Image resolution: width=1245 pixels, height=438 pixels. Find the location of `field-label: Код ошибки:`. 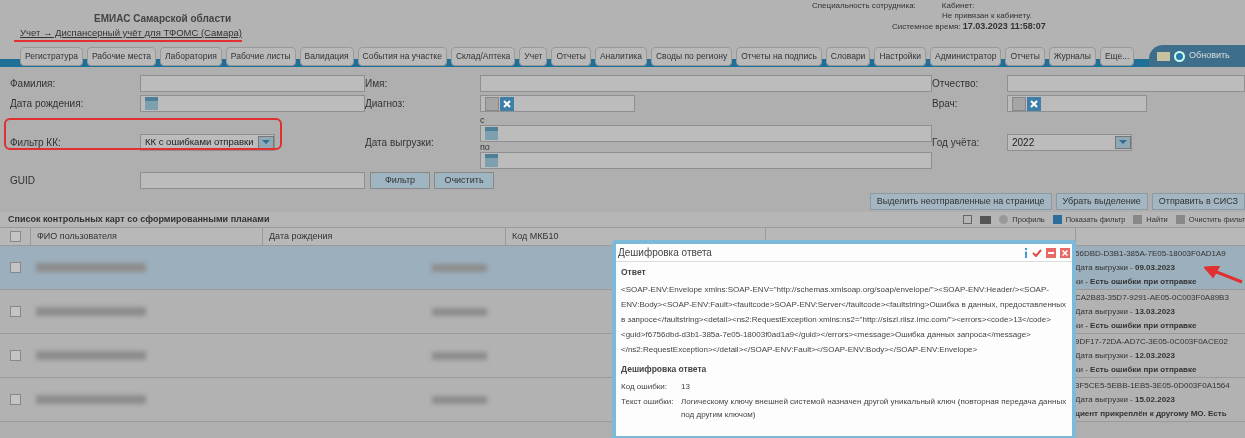

field-label: Код ошибки: is located at coordinates (644, 386).